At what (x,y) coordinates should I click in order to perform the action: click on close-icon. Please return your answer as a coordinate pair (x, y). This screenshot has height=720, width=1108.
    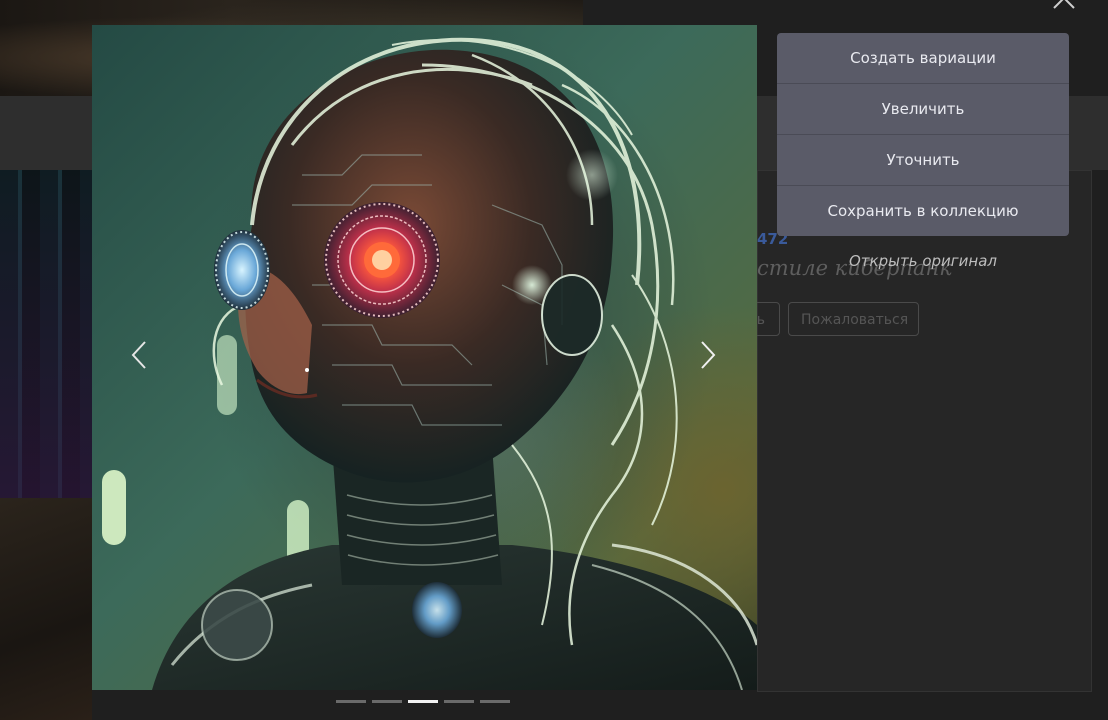
    Looking at the image, I should click on (1064, 4).